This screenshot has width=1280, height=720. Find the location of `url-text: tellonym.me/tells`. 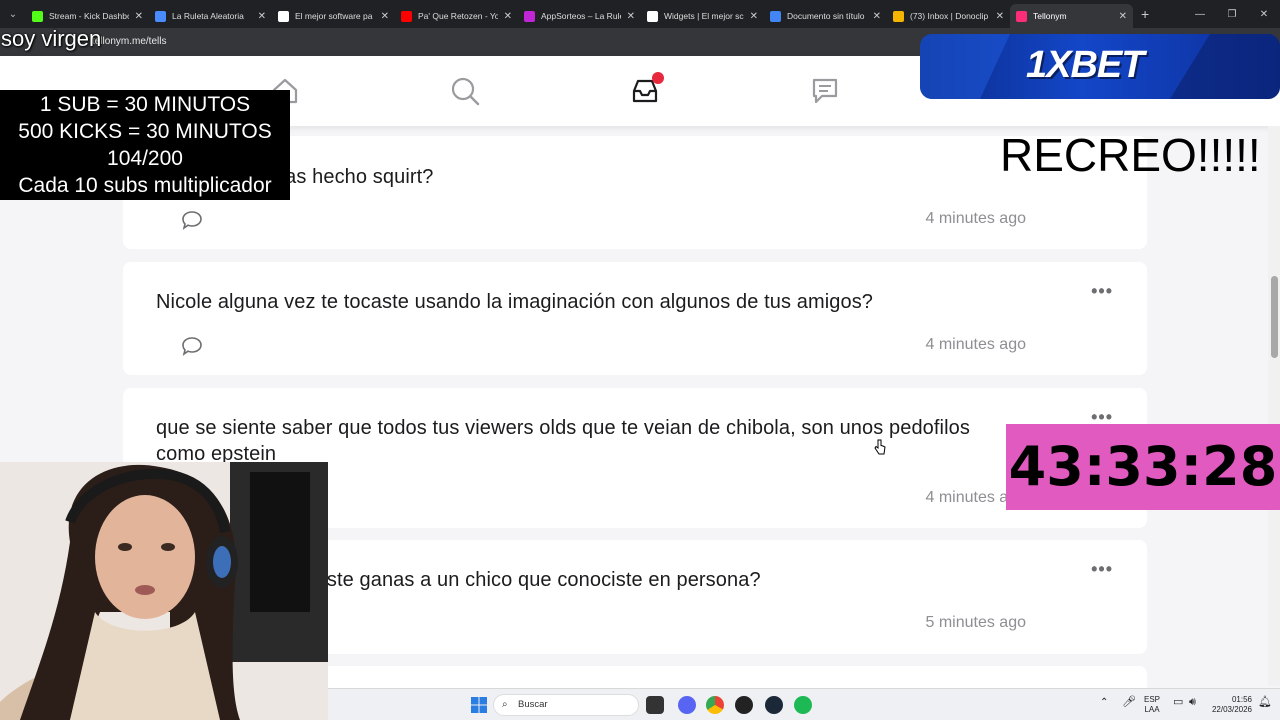

url-text: tellonym.me/tells is located at coordinates (129, 41).